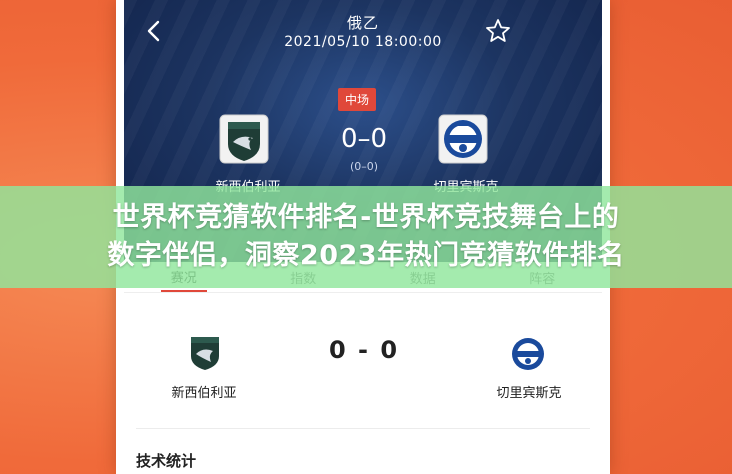 This screenshot has width=732, height=474. I want to click on star-outline-icon, so click(498, 31).